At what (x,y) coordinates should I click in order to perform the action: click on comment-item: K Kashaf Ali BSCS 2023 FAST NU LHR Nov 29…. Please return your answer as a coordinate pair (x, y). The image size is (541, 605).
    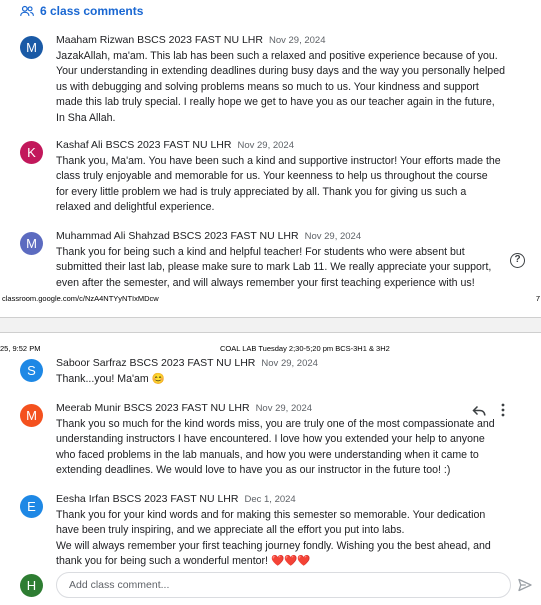
    Looking at the image, I should click on (275, 178).